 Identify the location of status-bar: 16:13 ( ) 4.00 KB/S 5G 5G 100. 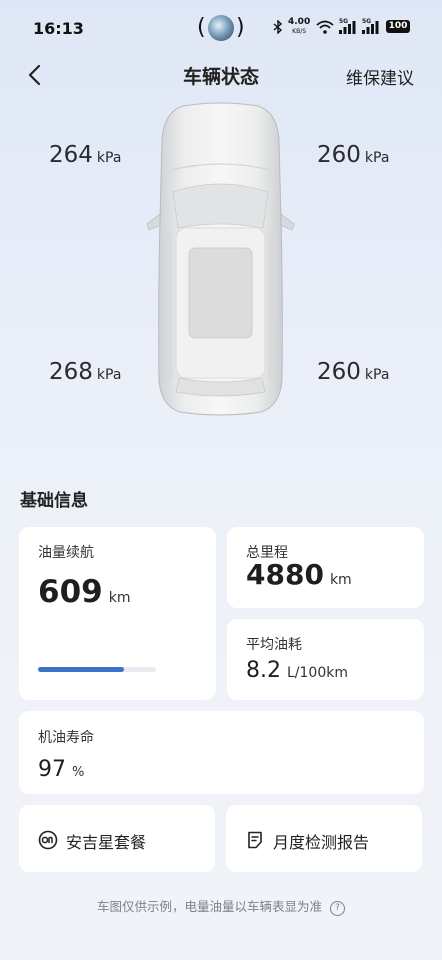
(221, 28).